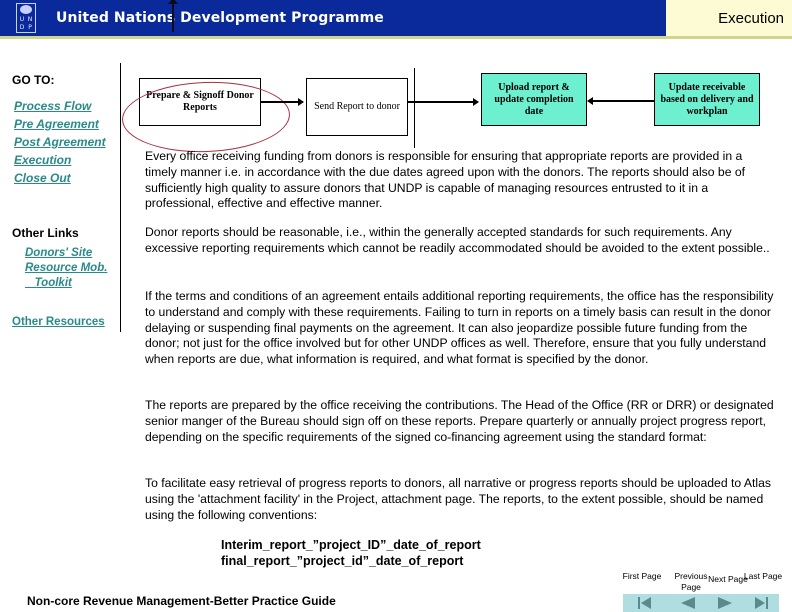  What do you see at coordinates (751, 18) in the screenshot?
I see `section-title: Execution` at bounding box center [751, 18].